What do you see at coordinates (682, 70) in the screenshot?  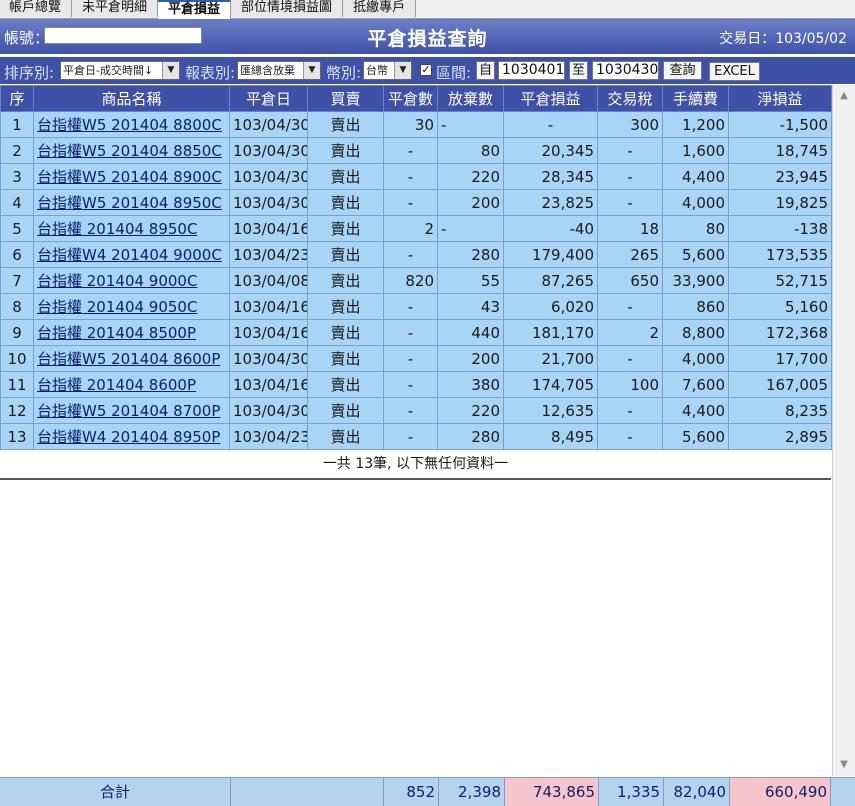 I see `query-button: 查詢` at bounding box center [682, 70].